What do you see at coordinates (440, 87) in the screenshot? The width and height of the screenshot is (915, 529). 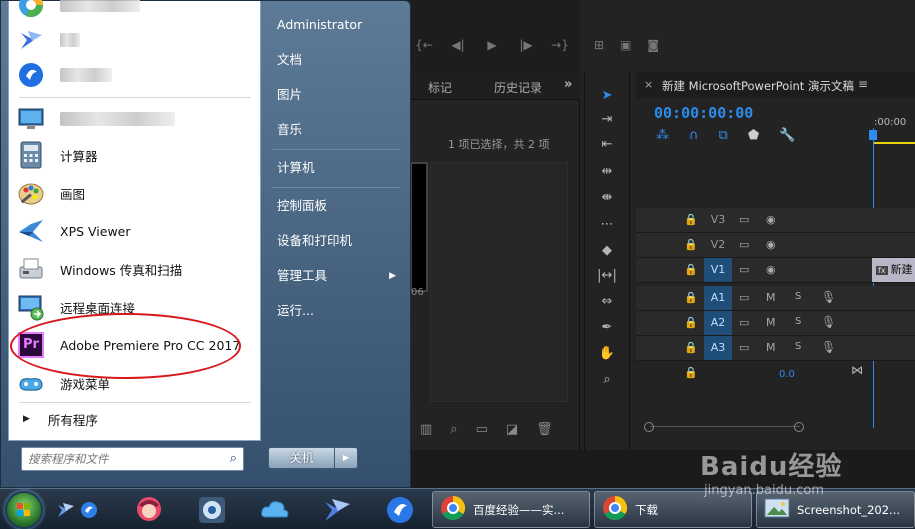 I see `tab-markers: 标记` at bounding box center [440, 87].